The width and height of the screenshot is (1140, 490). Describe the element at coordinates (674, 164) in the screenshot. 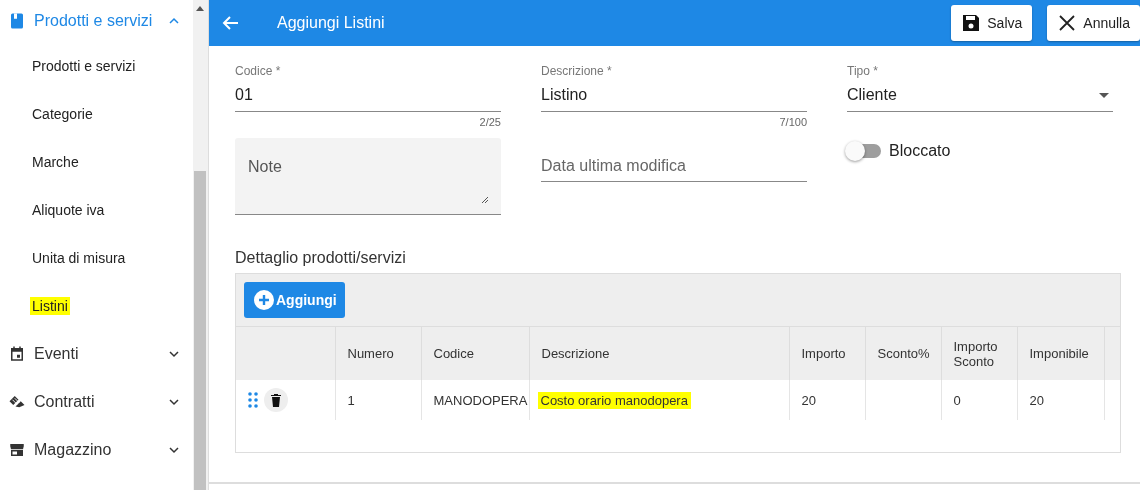

I see `date-field: Data ultima modifica` at that location.